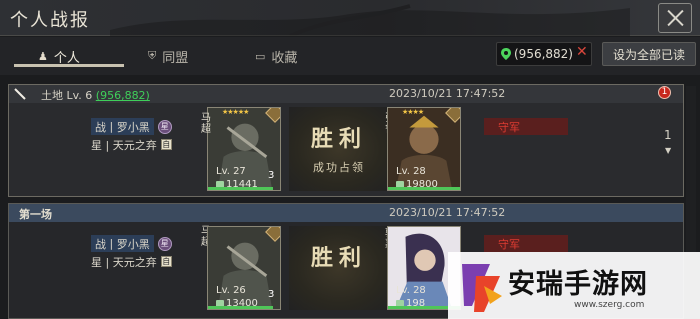  Describe the element at coordinates (346, 213) in the screenshot. I see `round-header: 第一场 2023/10/21 17:47:52` at that location.